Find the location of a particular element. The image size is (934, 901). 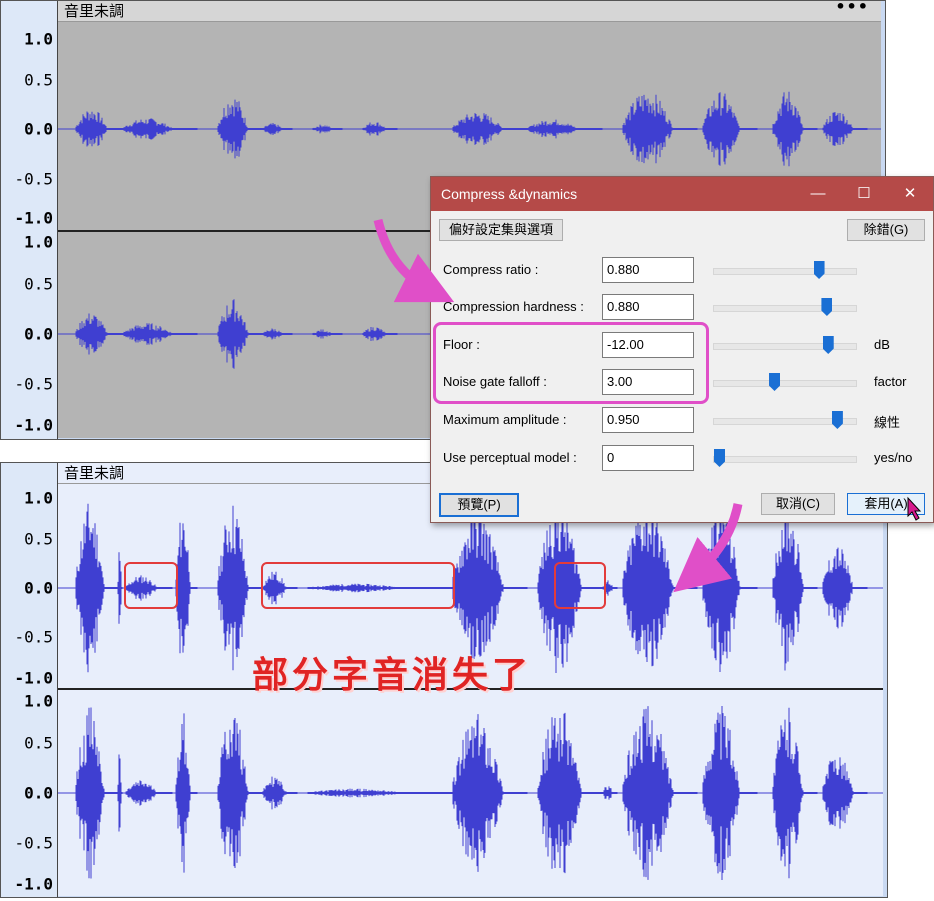

preview-button: 預覽(P) is located at coordinates (479, 505).